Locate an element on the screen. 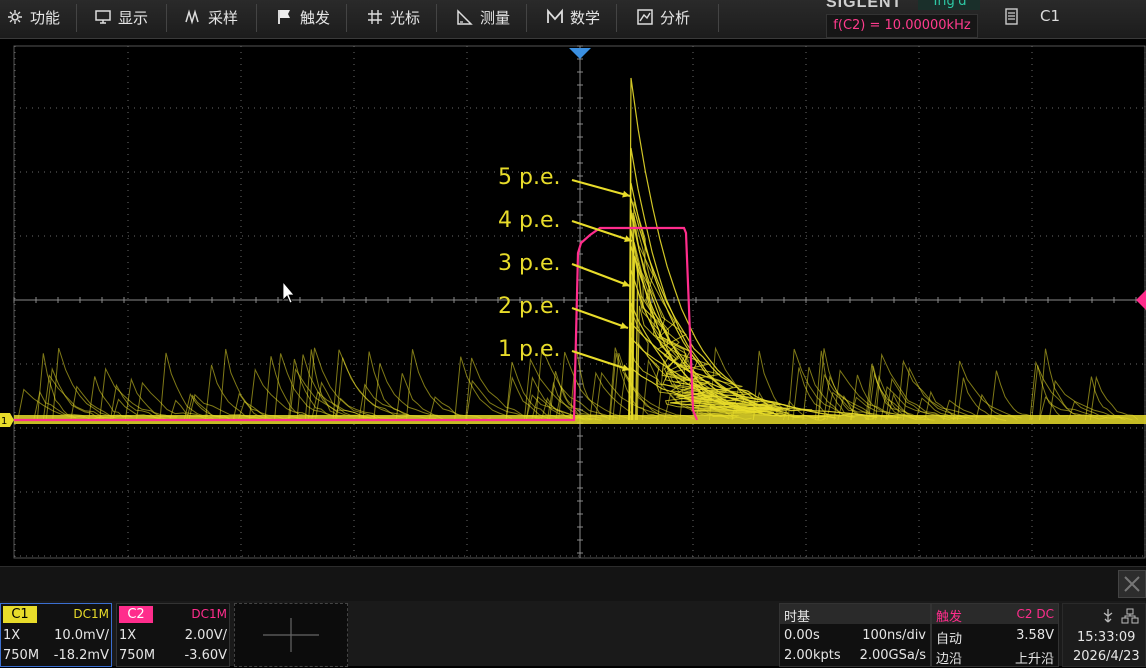 The width and height of the screenshot is (1146, 668). measure-icon is located at coordinates (465, 17).